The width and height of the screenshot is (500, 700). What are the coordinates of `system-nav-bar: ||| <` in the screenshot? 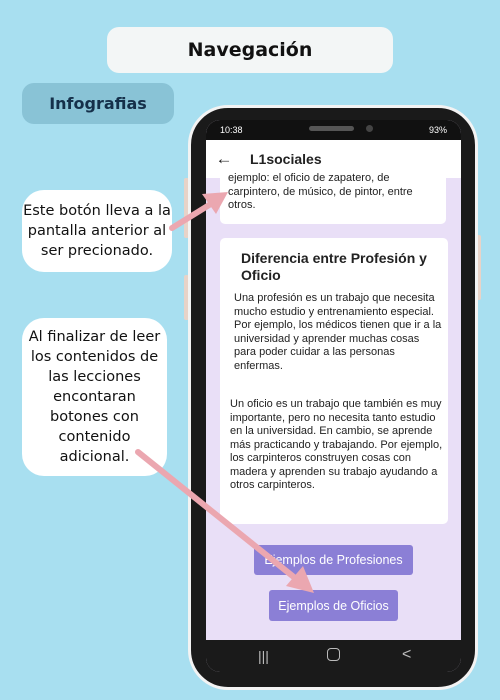 It's located at (333, 656).